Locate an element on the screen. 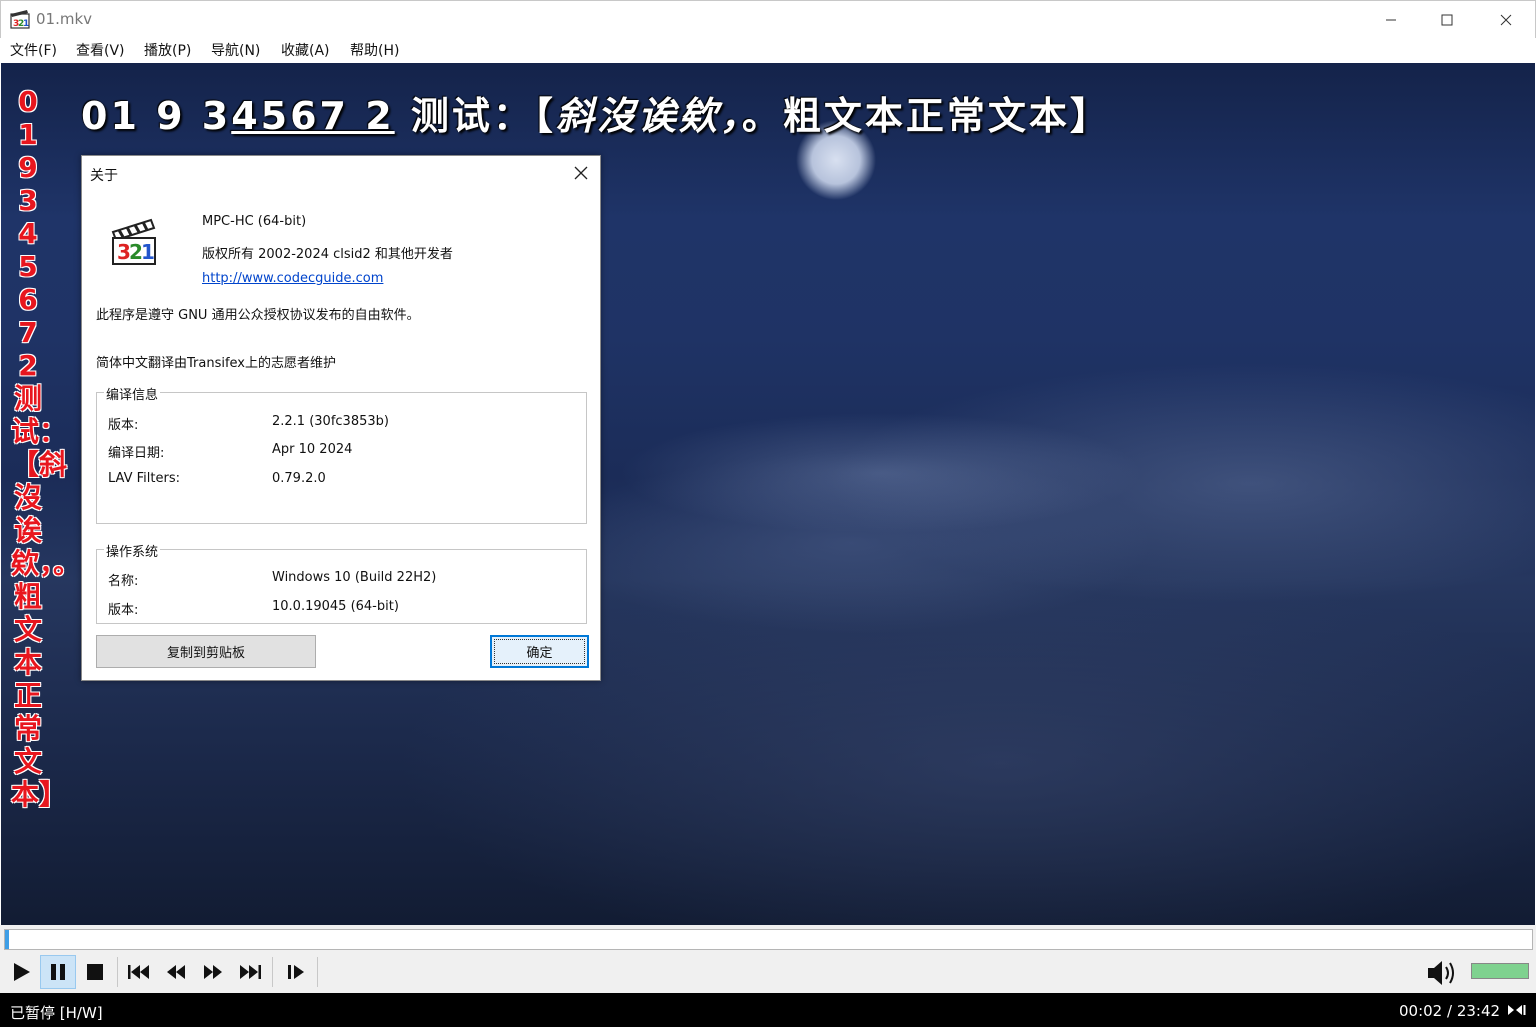 The image size is (1536, 1027). skip-next-icon is located at coordinates (250, 972).